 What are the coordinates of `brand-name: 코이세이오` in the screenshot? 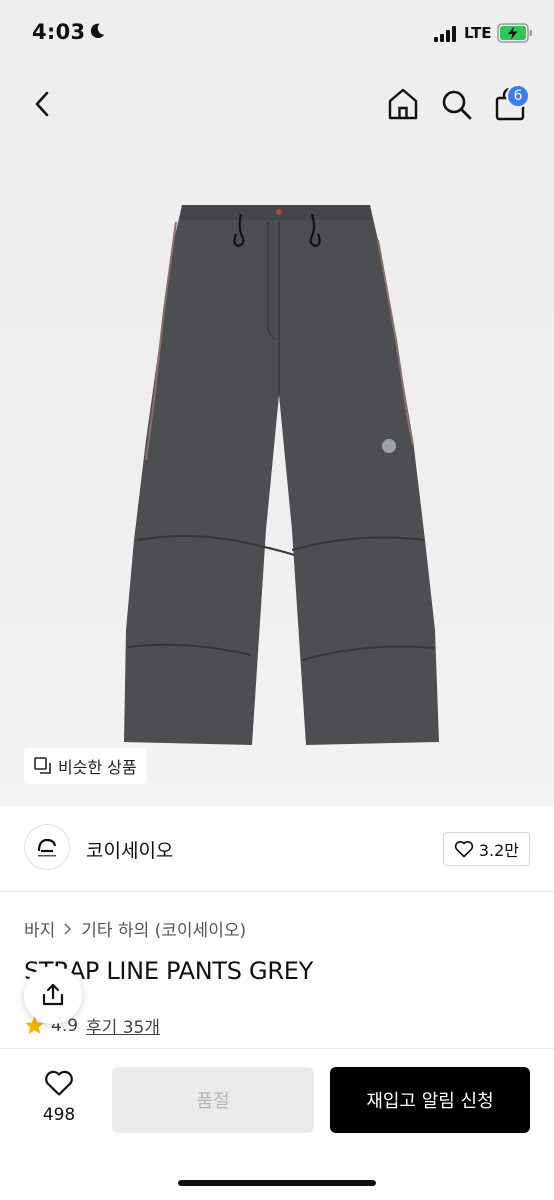 It's located at (129, 849).